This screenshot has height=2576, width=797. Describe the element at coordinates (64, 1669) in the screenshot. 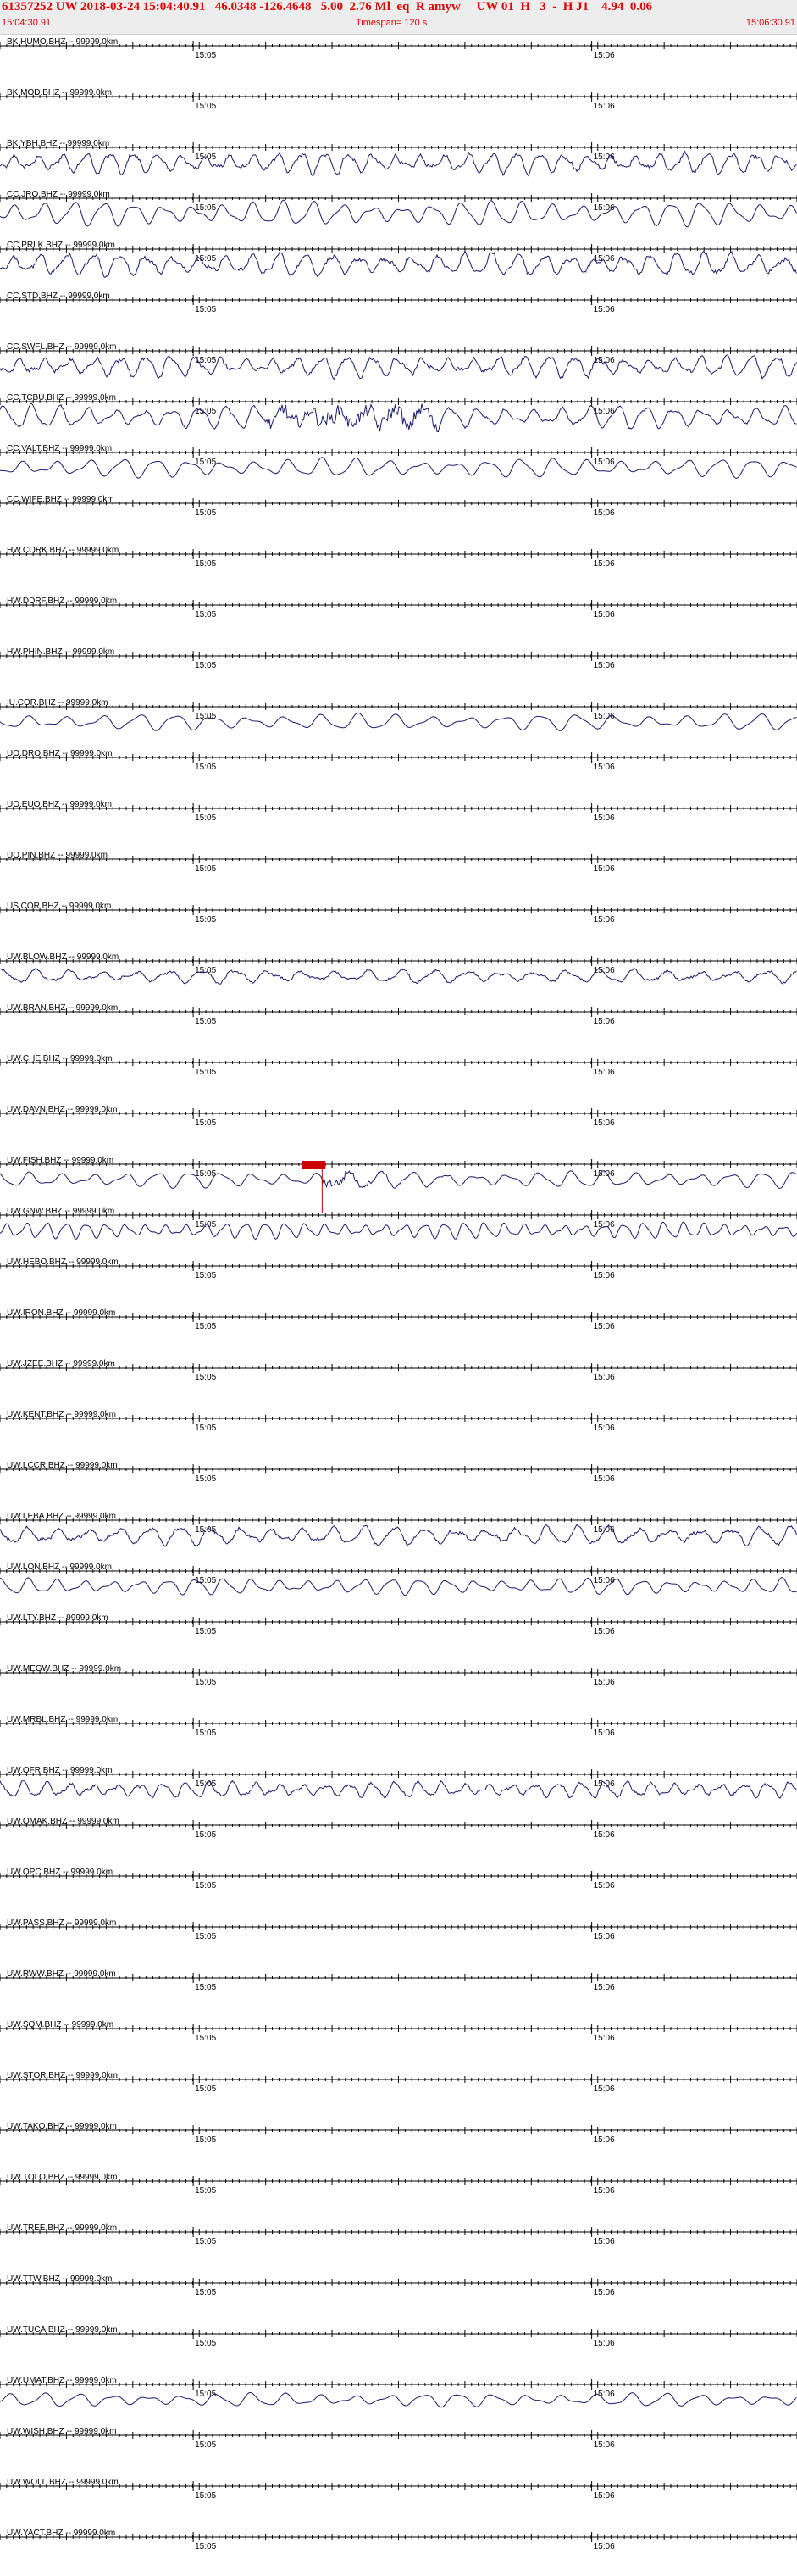

I see `station-label: UW.MEGW.BHZ -- 99999.0km` at that location.